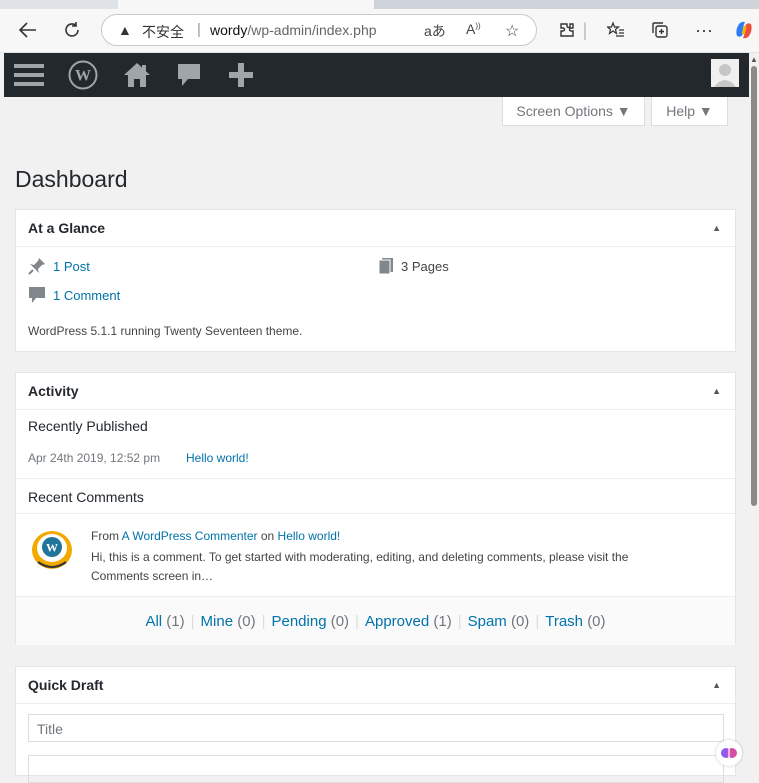 The image size is (759, 783). I want to click on quick-draft-widget: Quick Draft ▲ Title, so click(375, 724).